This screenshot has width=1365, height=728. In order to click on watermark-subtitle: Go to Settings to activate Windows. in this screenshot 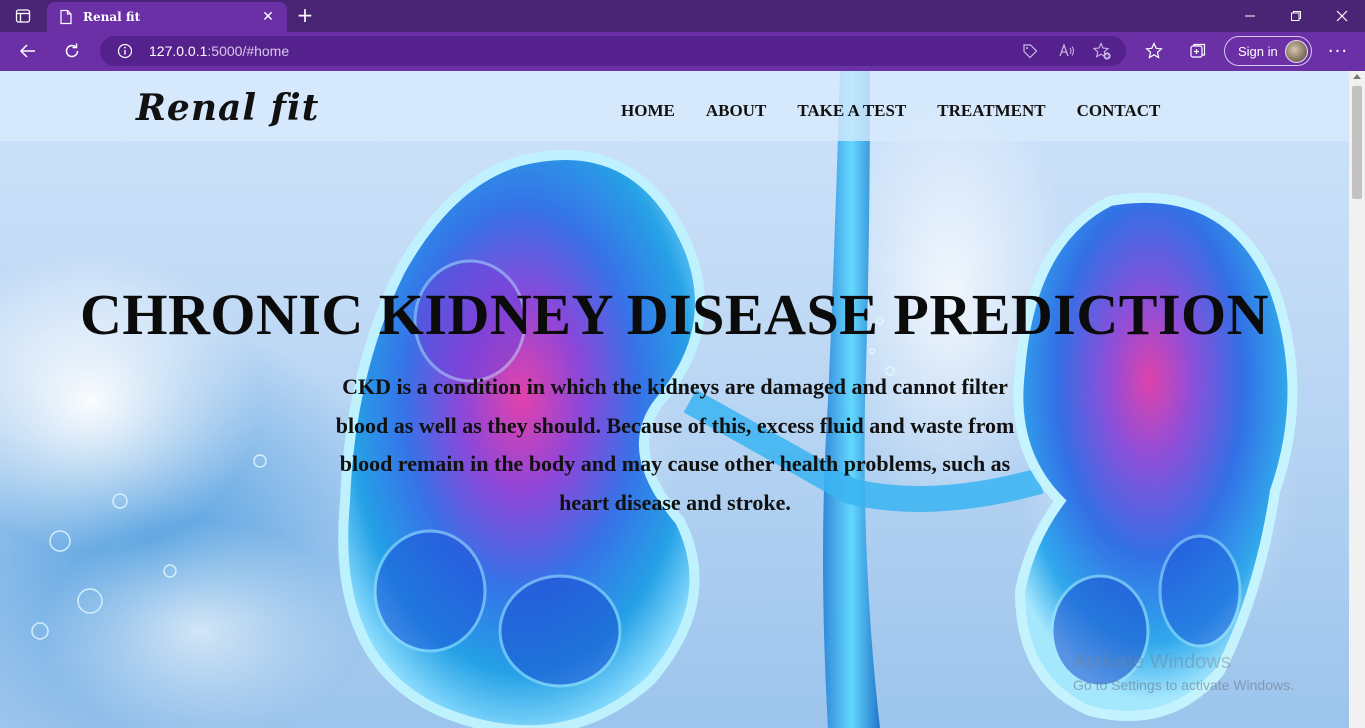, I will do `click(1183, 685)`.